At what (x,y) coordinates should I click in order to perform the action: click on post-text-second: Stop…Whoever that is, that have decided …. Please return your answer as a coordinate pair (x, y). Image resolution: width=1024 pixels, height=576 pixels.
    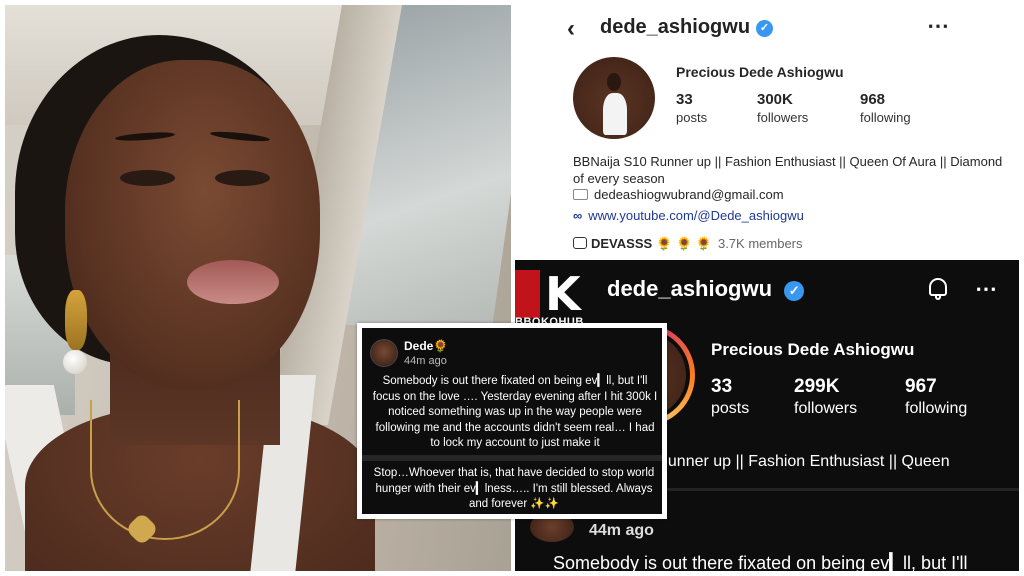
    Looking at the image, I should click on (514, 488).